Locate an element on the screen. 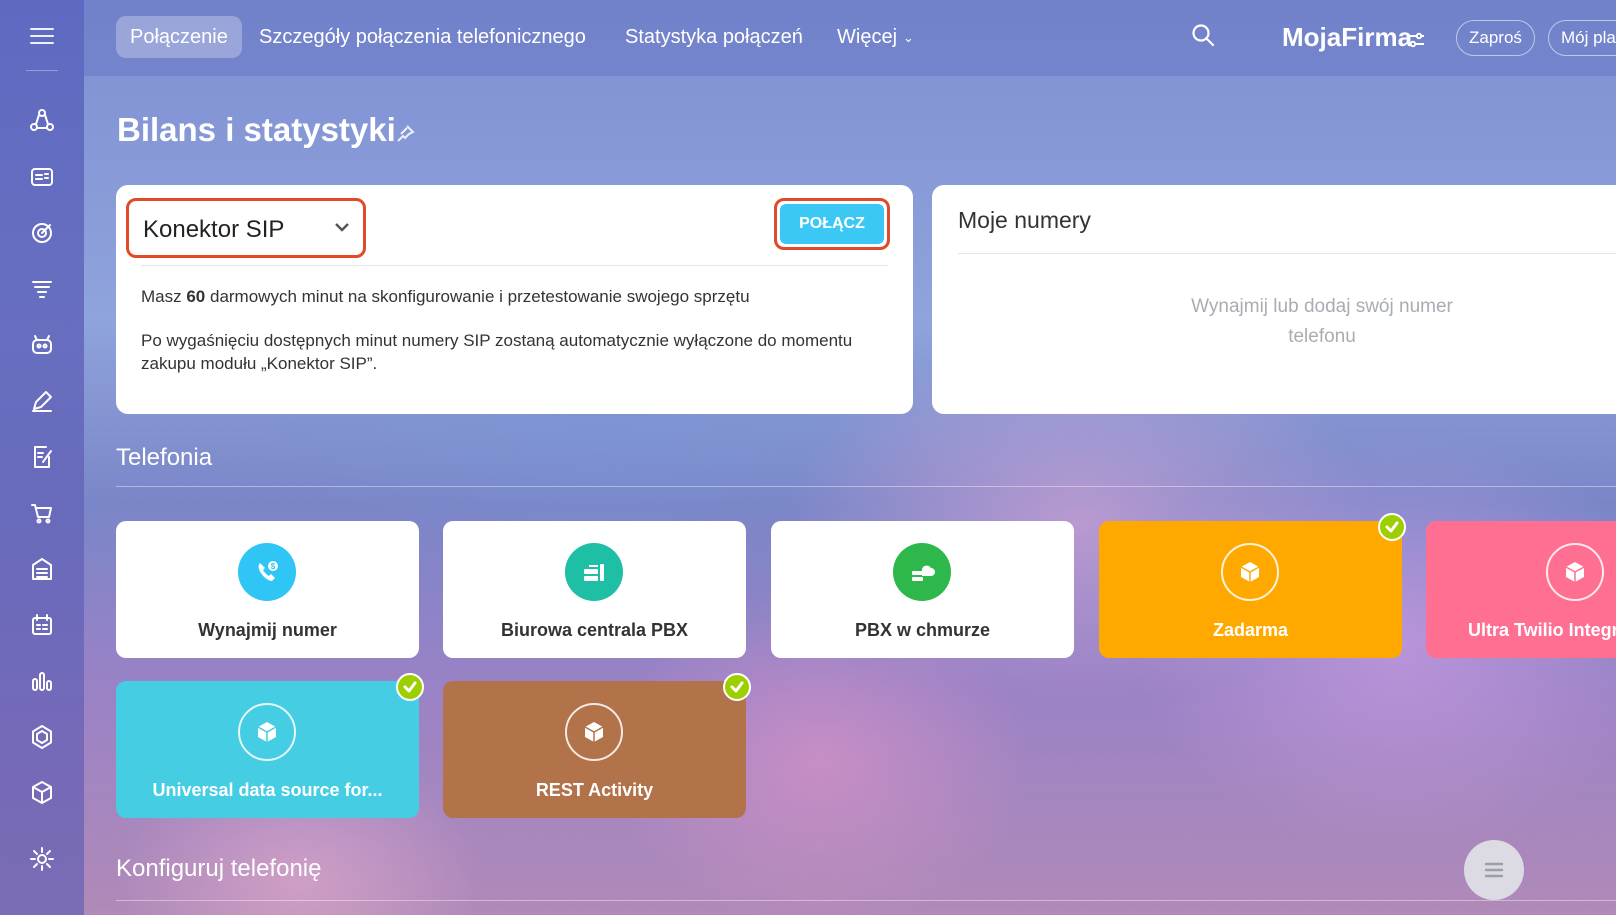 Image resolution: width=1616 pixels, height=915 pixels. brand-settings-button is located at coordinates (1416, 40).